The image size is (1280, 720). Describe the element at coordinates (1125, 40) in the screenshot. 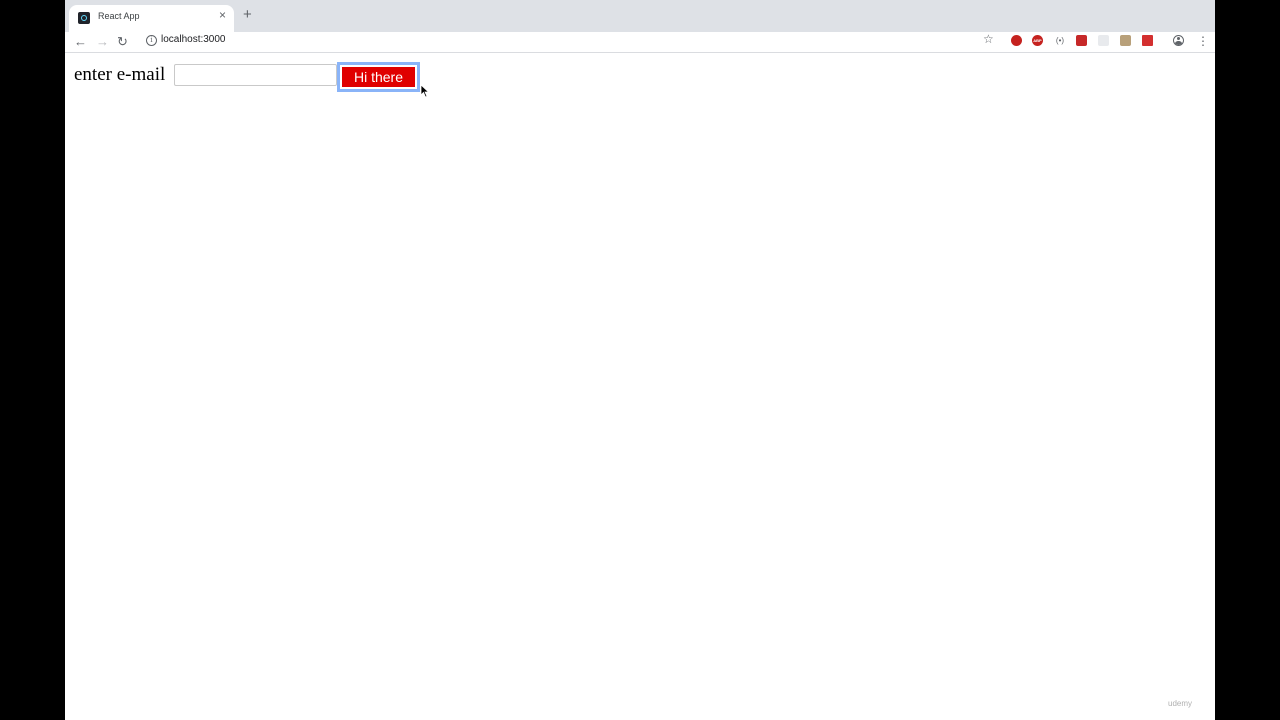

I see `extension-tan-icon` at that location.